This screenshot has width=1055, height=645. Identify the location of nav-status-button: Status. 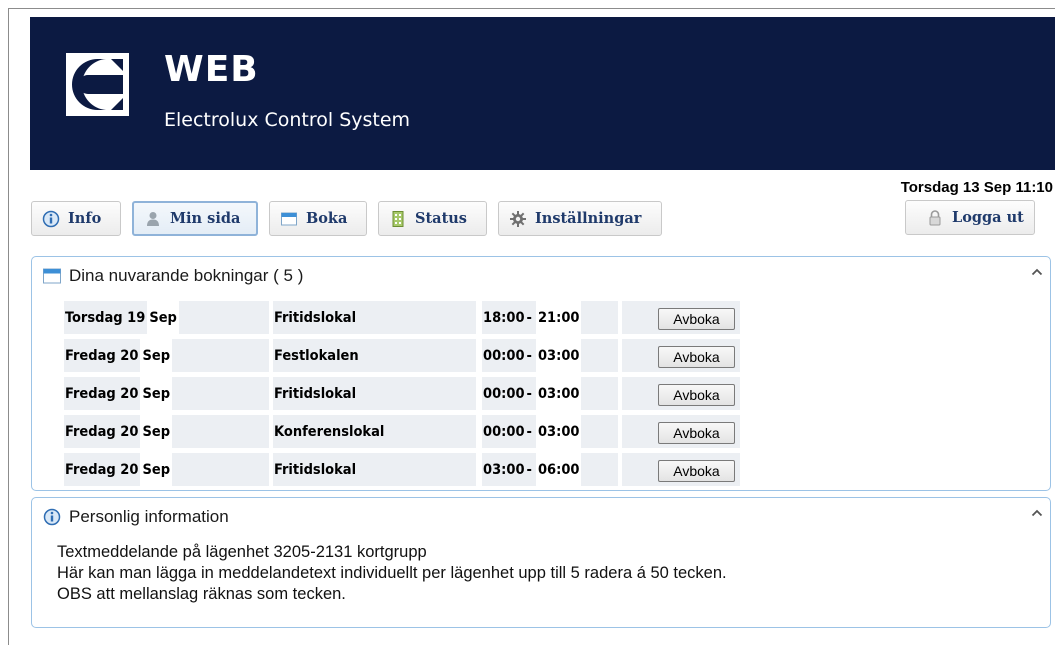
(432, 218).